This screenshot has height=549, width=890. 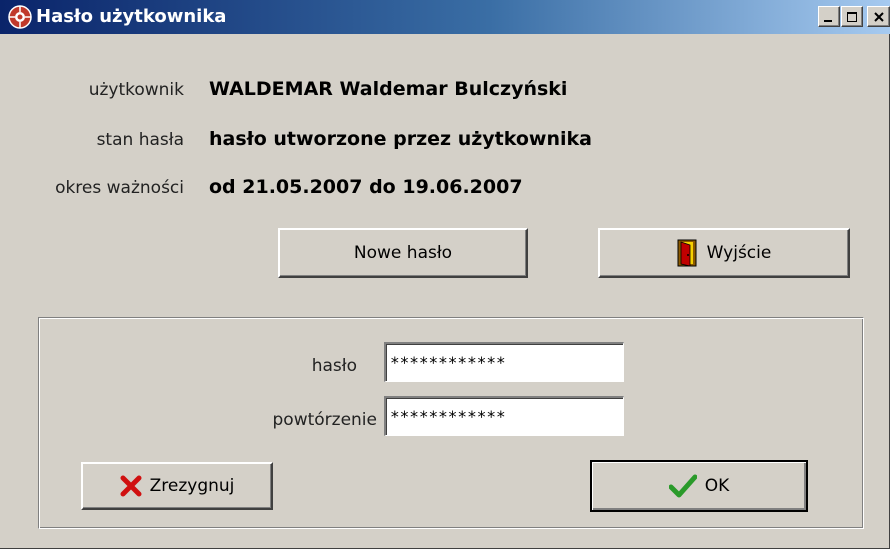 What do you see at coordinates (445, 17) in the screenshot?
I see `title-bar: Hasło użytkownika` at bounding box center [445, 17].